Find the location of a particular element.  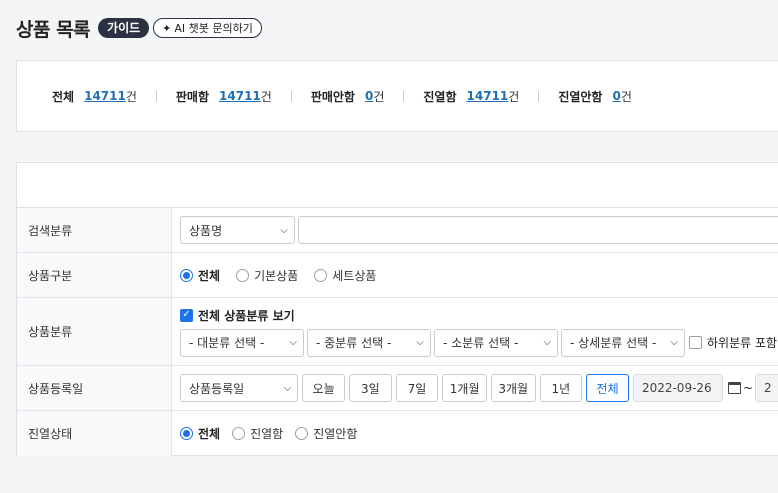

radio-type-set: 세트상품 is located at coordinates (345, 275).